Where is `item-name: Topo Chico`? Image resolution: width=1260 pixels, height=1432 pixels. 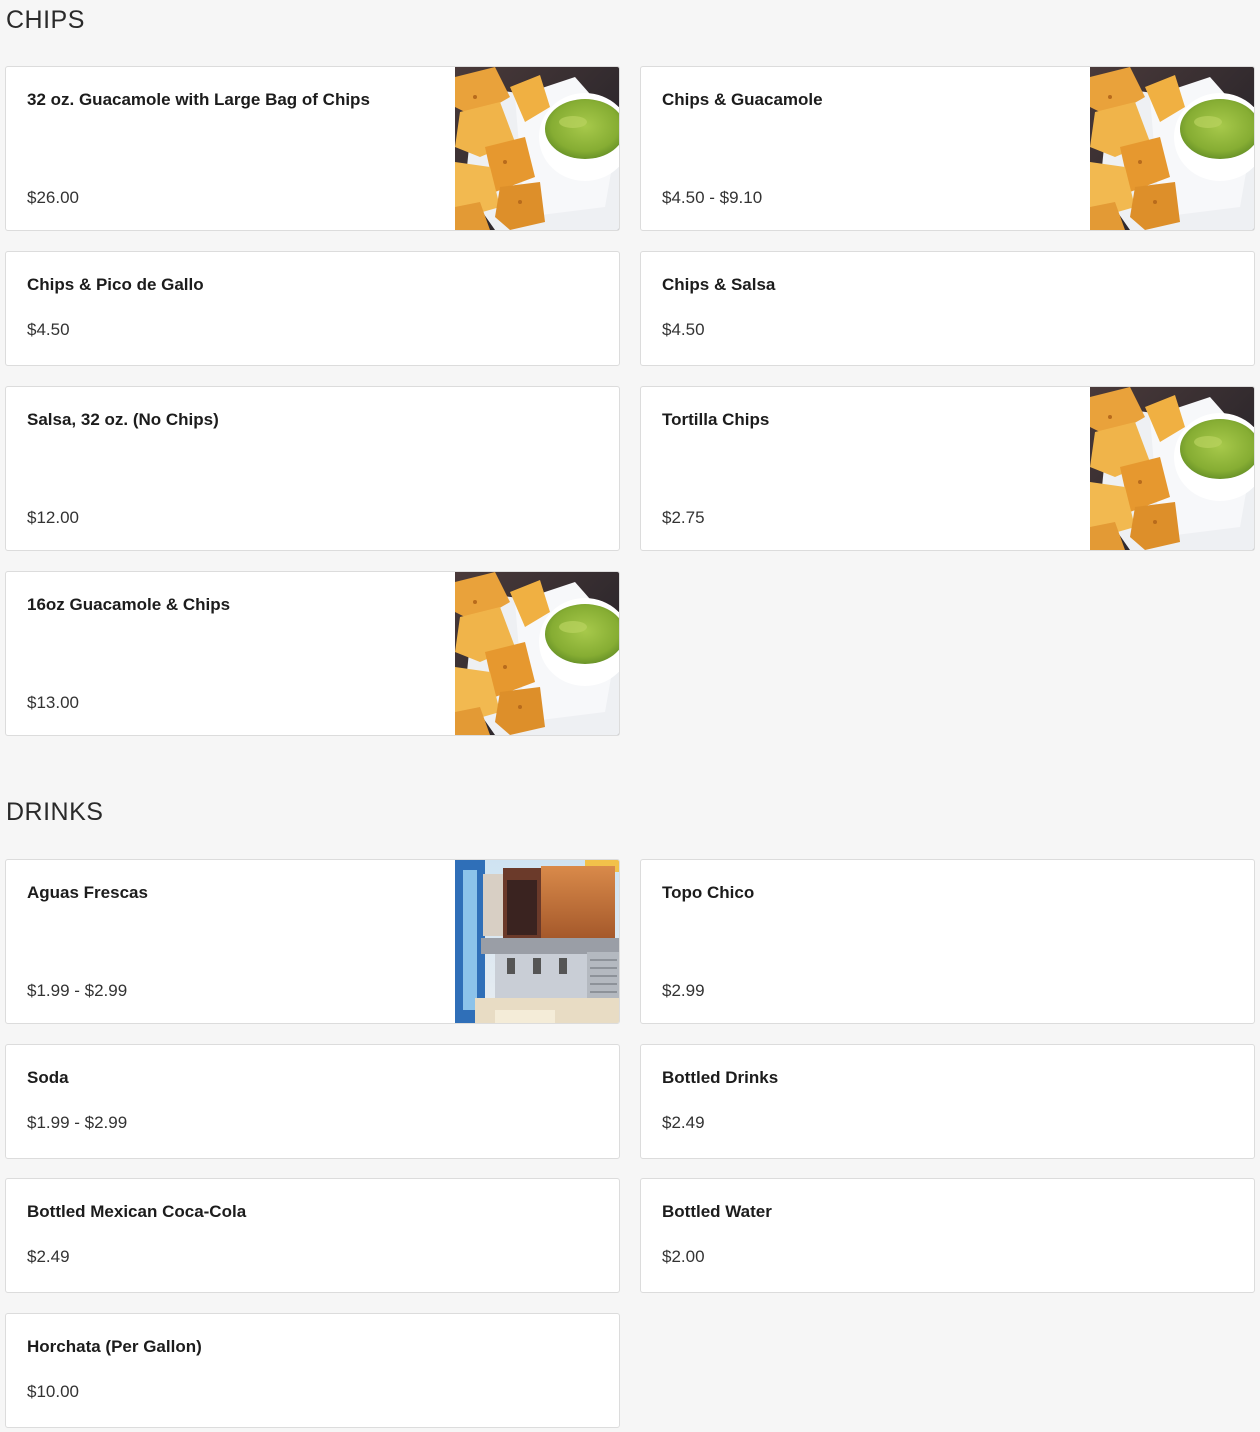
item-name: Topo Chico is located at coordinates (708, 892).